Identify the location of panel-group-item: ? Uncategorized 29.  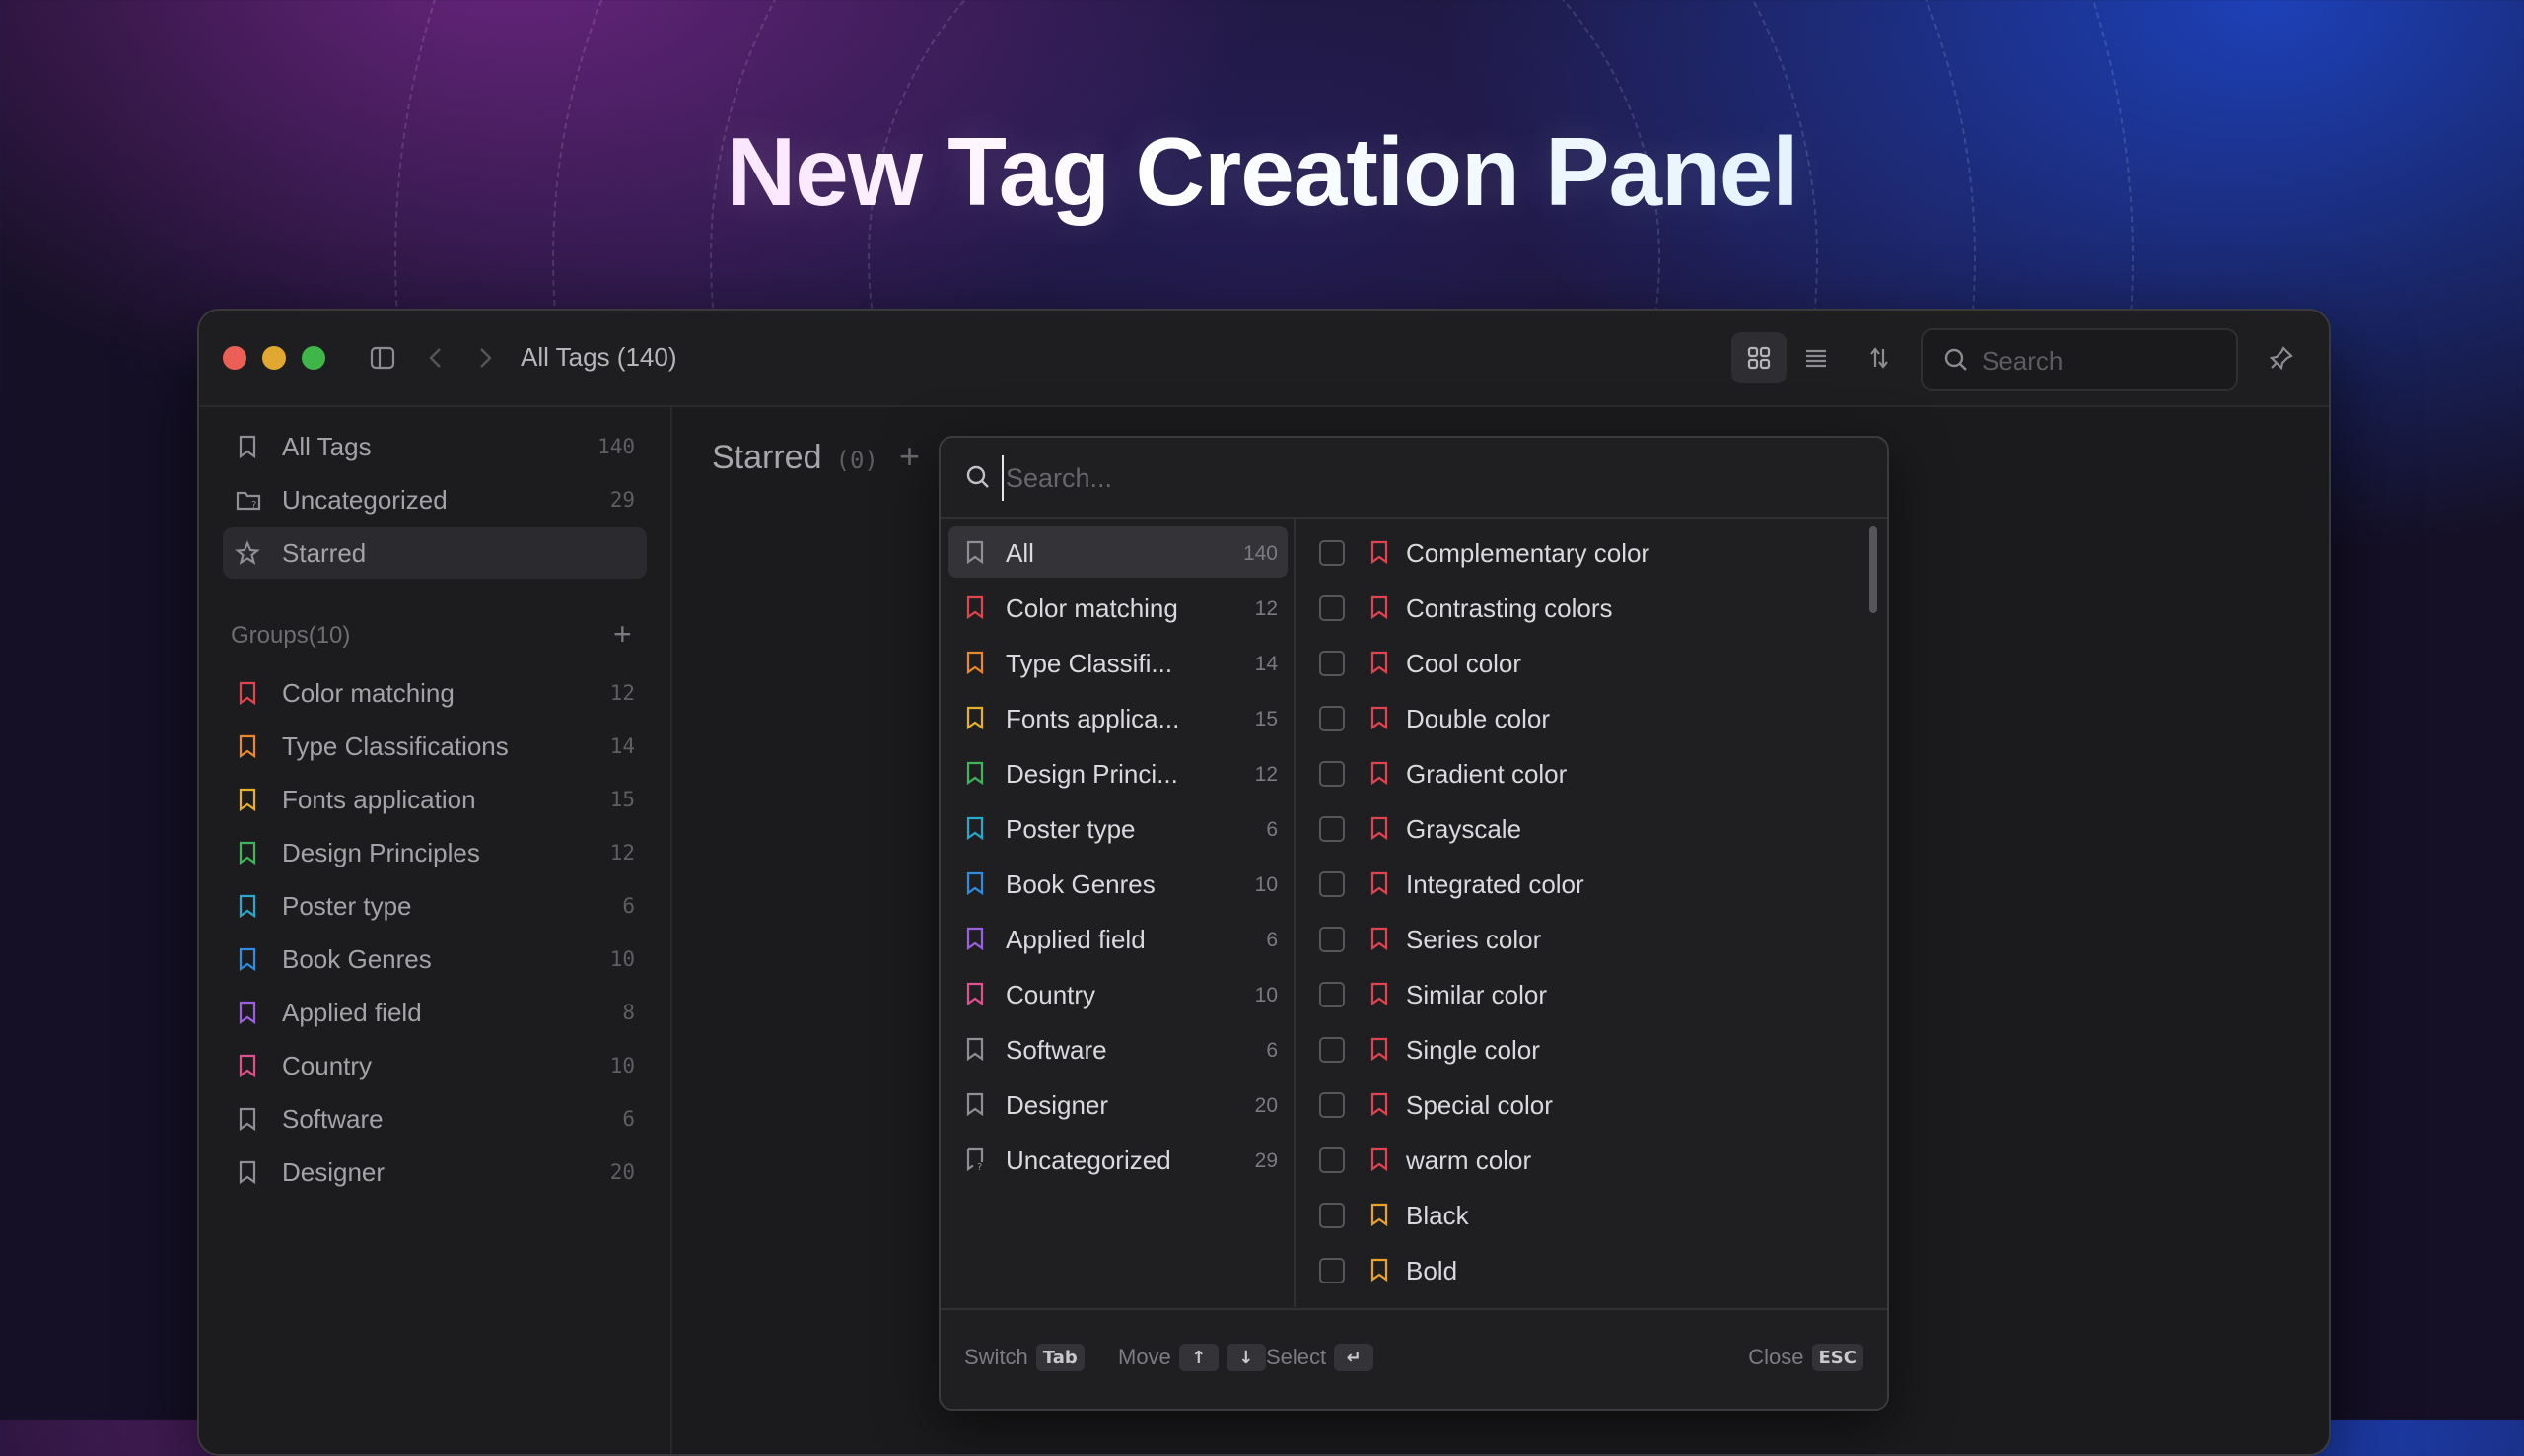
(1118, 1159).